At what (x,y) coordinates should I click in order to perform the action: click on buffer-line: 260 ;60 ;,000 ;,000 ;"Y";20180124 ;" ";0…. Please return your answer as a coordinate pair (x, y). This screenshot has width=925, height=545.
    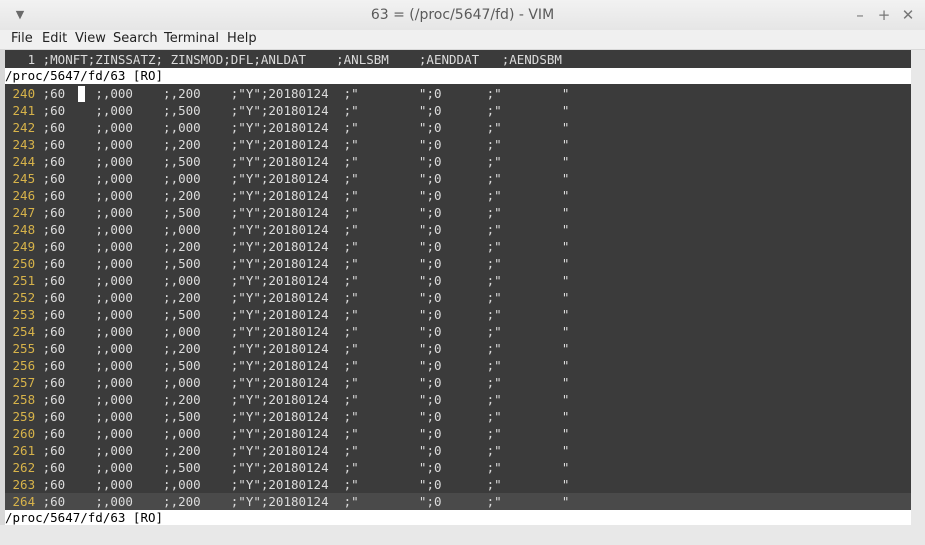
    Looking at the image, I should click on (458, 433).